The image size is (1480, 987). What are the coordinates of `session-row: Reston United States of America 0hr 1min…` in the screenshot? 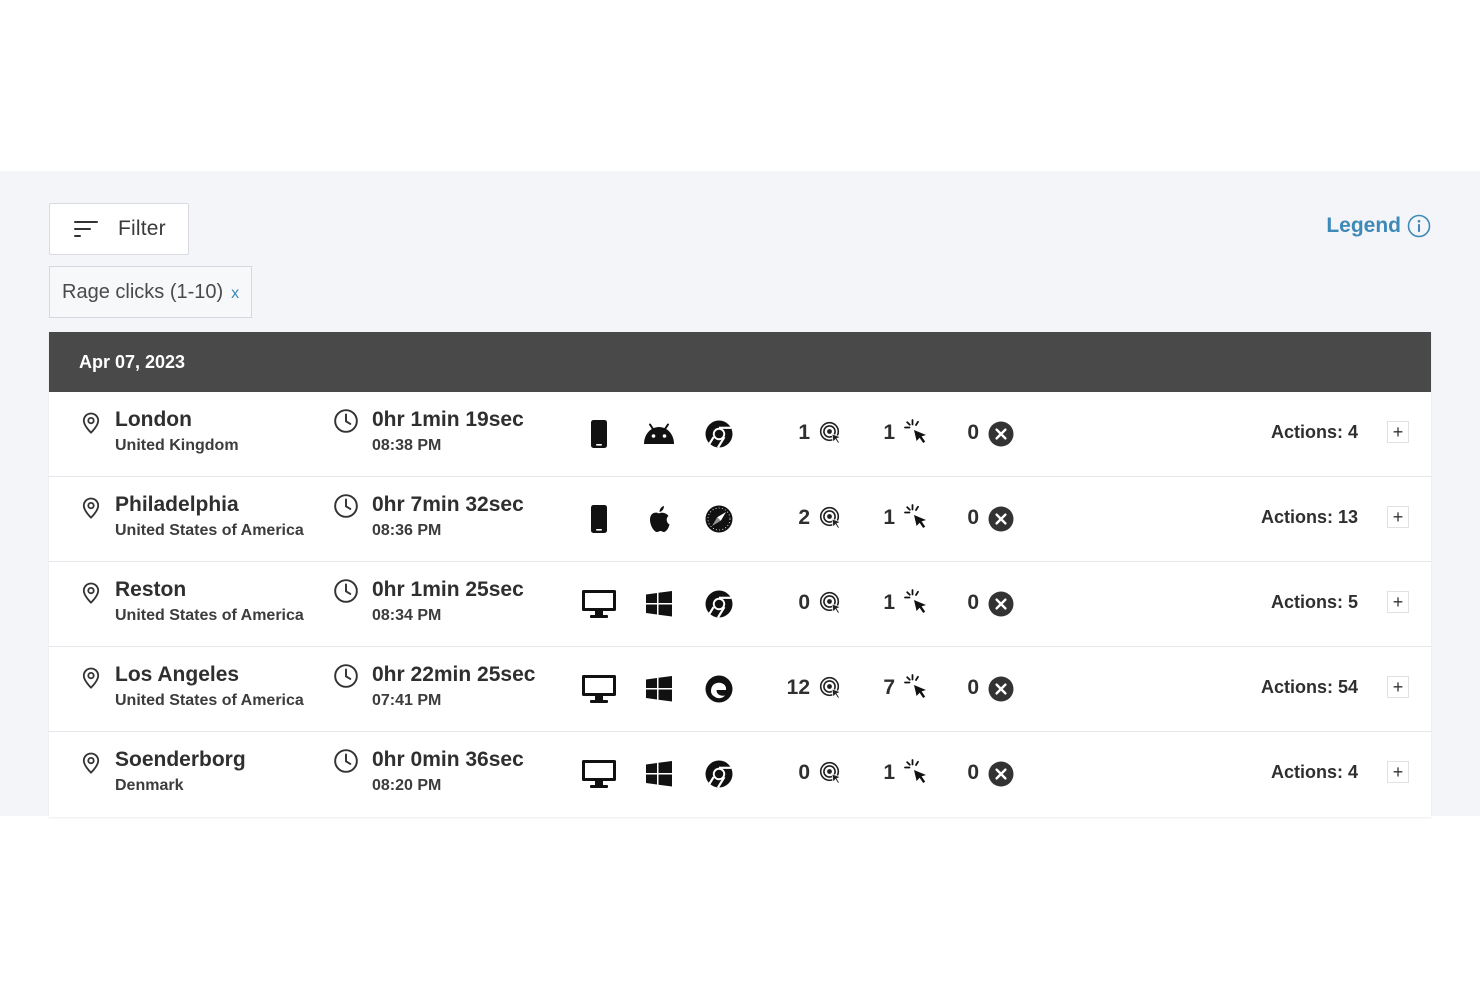 It's located at (740, 604).